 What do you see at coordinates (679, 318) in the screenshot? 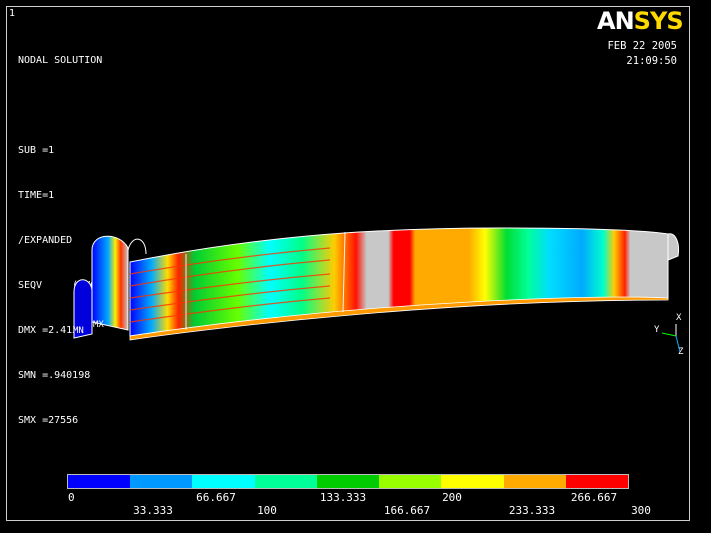
I see `triad-x-label: X` at bounding box center [679, 318].